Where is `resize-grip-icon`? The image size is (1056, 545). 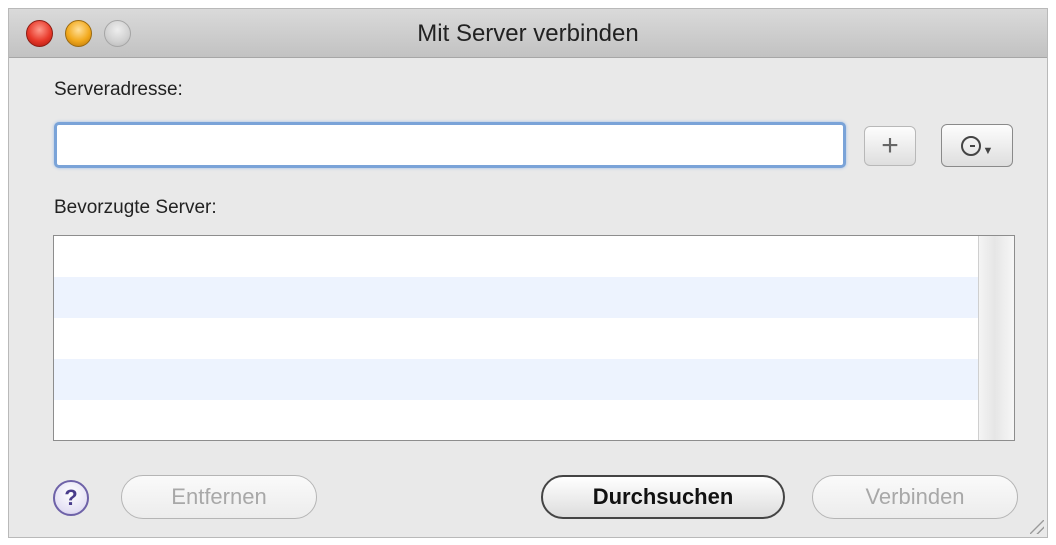
resize-grip-icon is located at coordinates (1037, 527).